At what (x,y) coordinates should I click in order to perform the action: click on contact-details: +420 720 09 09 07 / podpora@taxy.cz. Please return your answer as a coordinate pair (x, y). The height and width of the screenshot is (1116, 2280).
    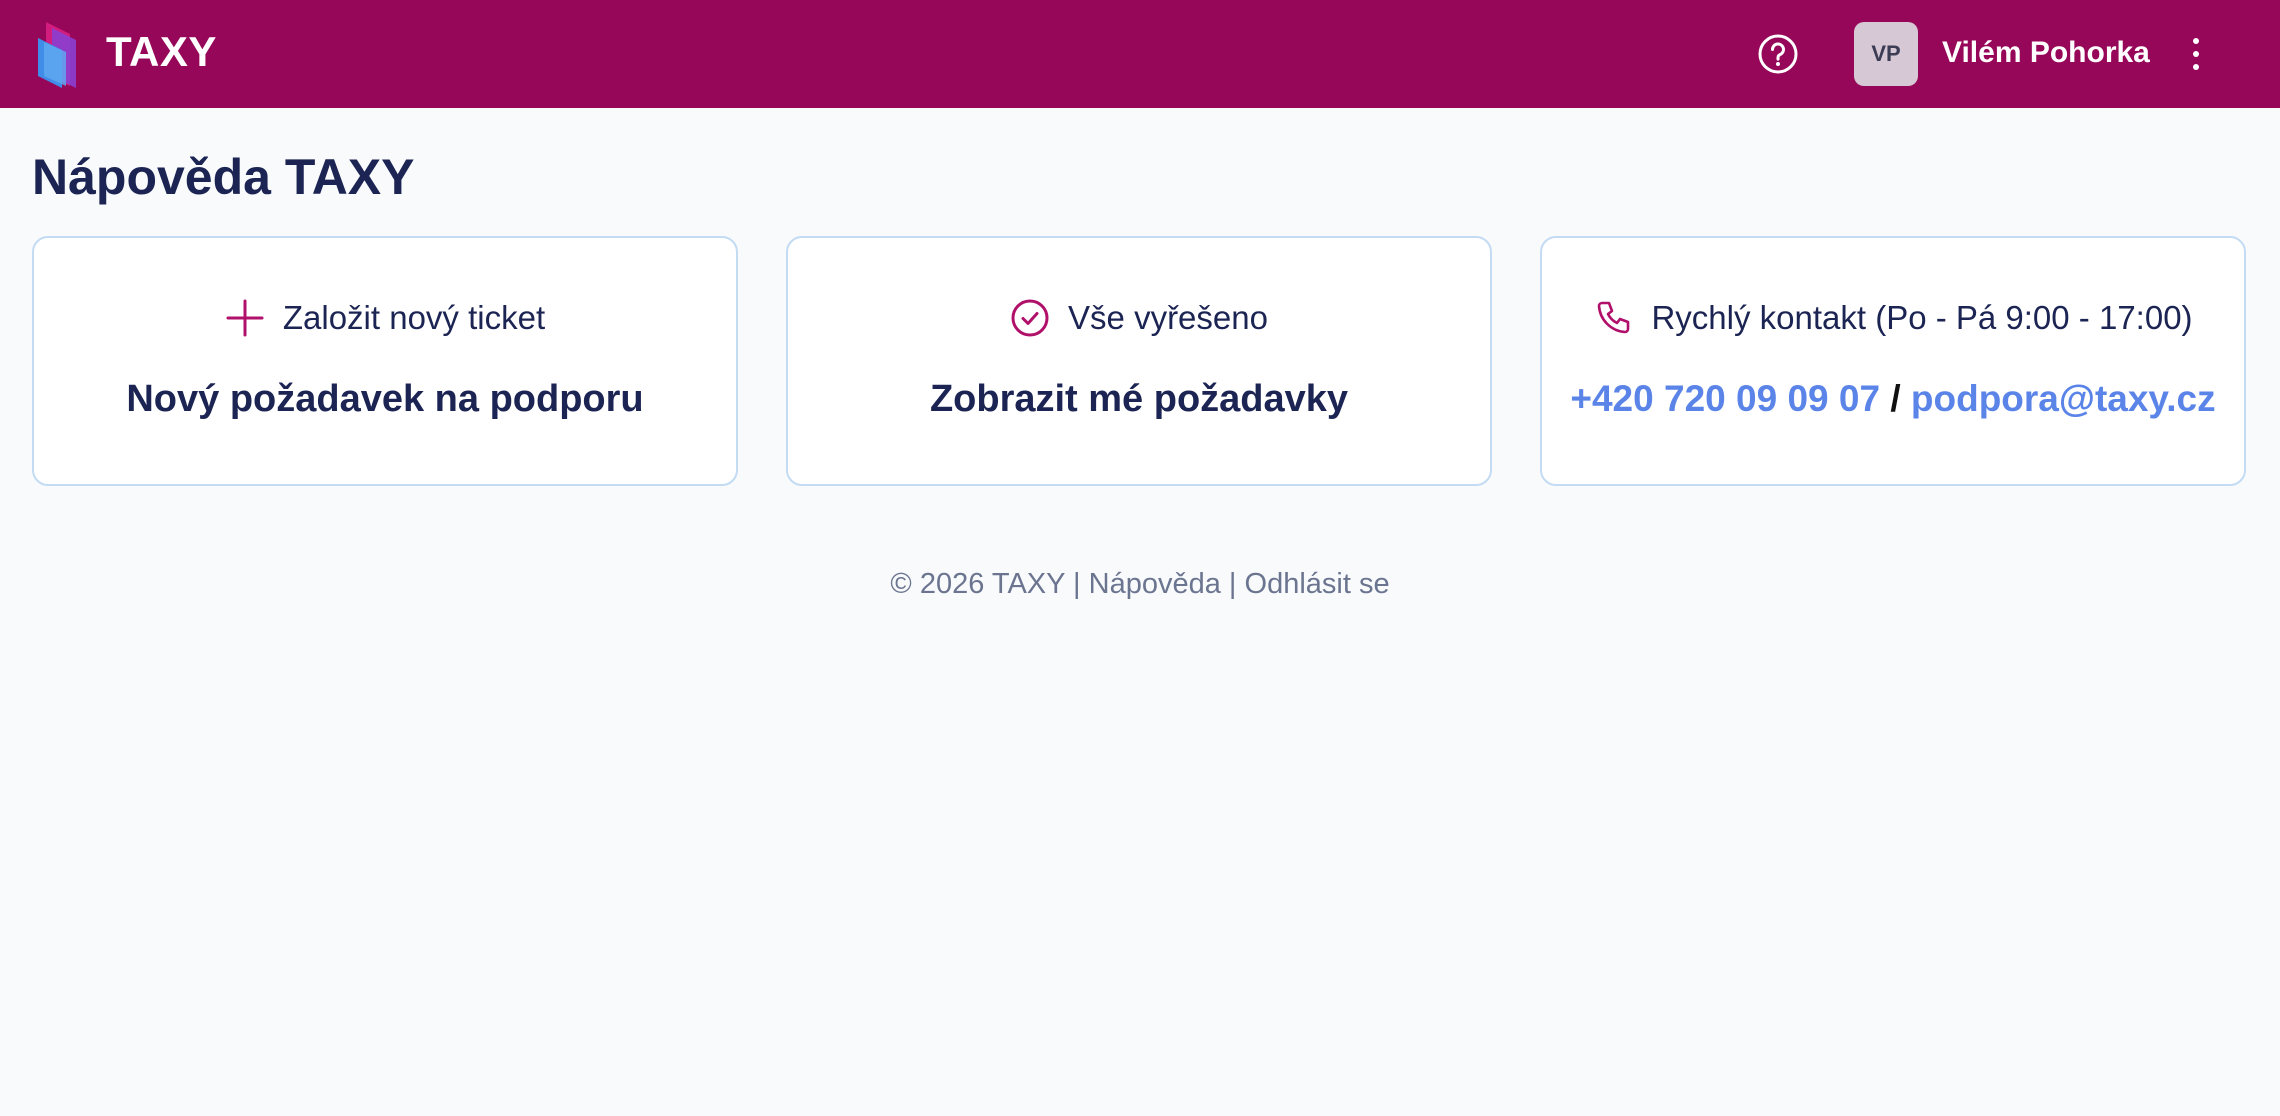
    Looking at the image, I should click on (1893, 399).